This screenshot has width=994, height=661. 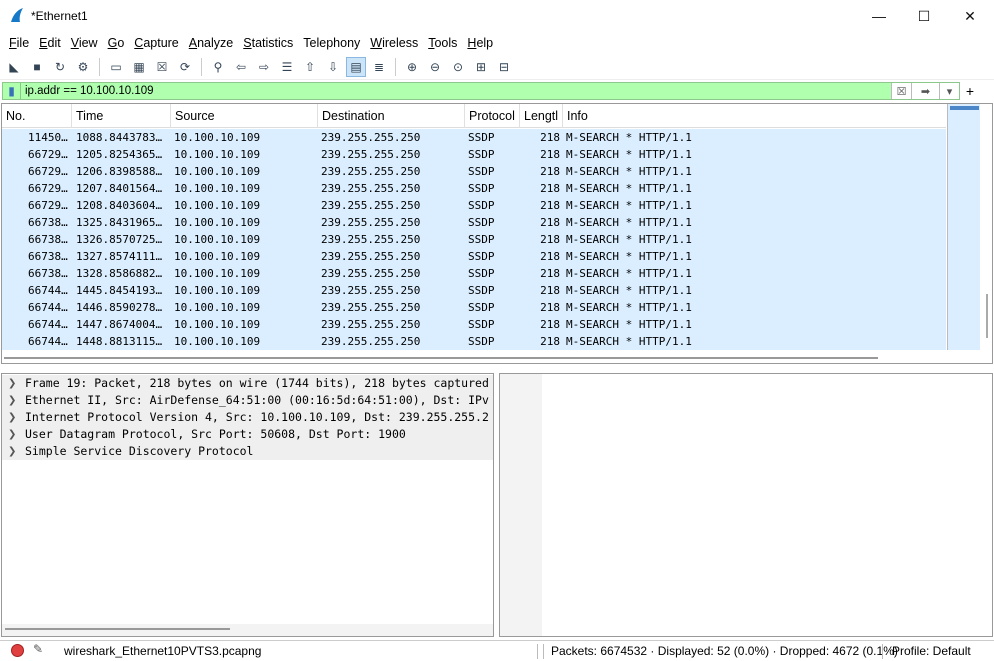 I want to click on menu-accelerator: F, so click(x=13, y=43).